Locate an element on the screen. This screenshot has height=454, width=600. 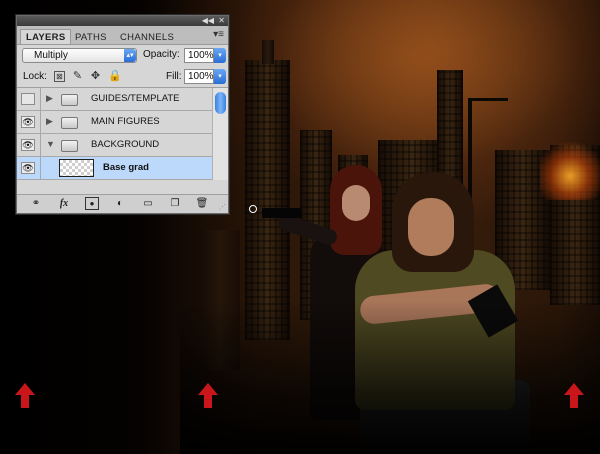
resize-grip-icon: ⋰ is located at coordinates (222, 207).